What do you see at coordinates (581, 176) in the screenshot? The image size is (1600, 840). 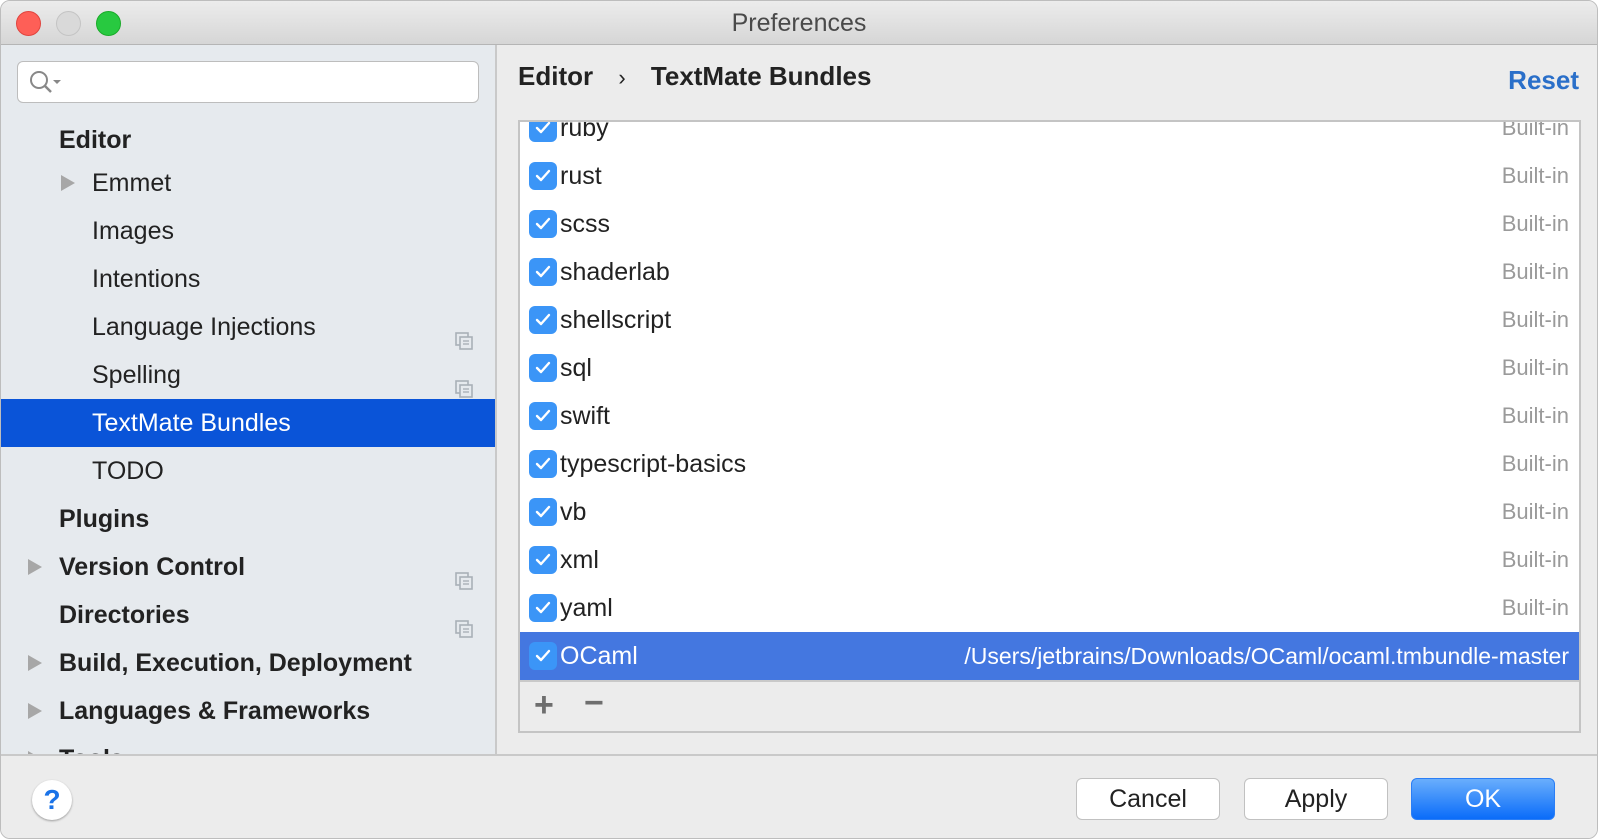 I see `bundle-name: rust` at bounding box center [581, 176].